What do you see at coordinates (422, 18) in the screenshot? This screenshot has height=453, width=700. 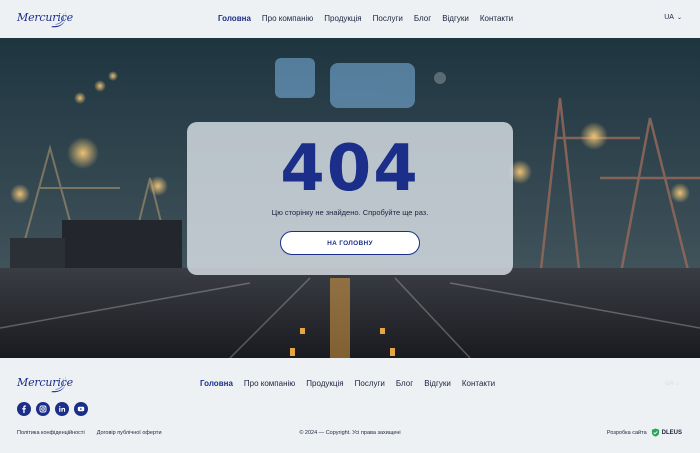 I see `nav-item-blog: Блог` at bounding box center [422, 18].